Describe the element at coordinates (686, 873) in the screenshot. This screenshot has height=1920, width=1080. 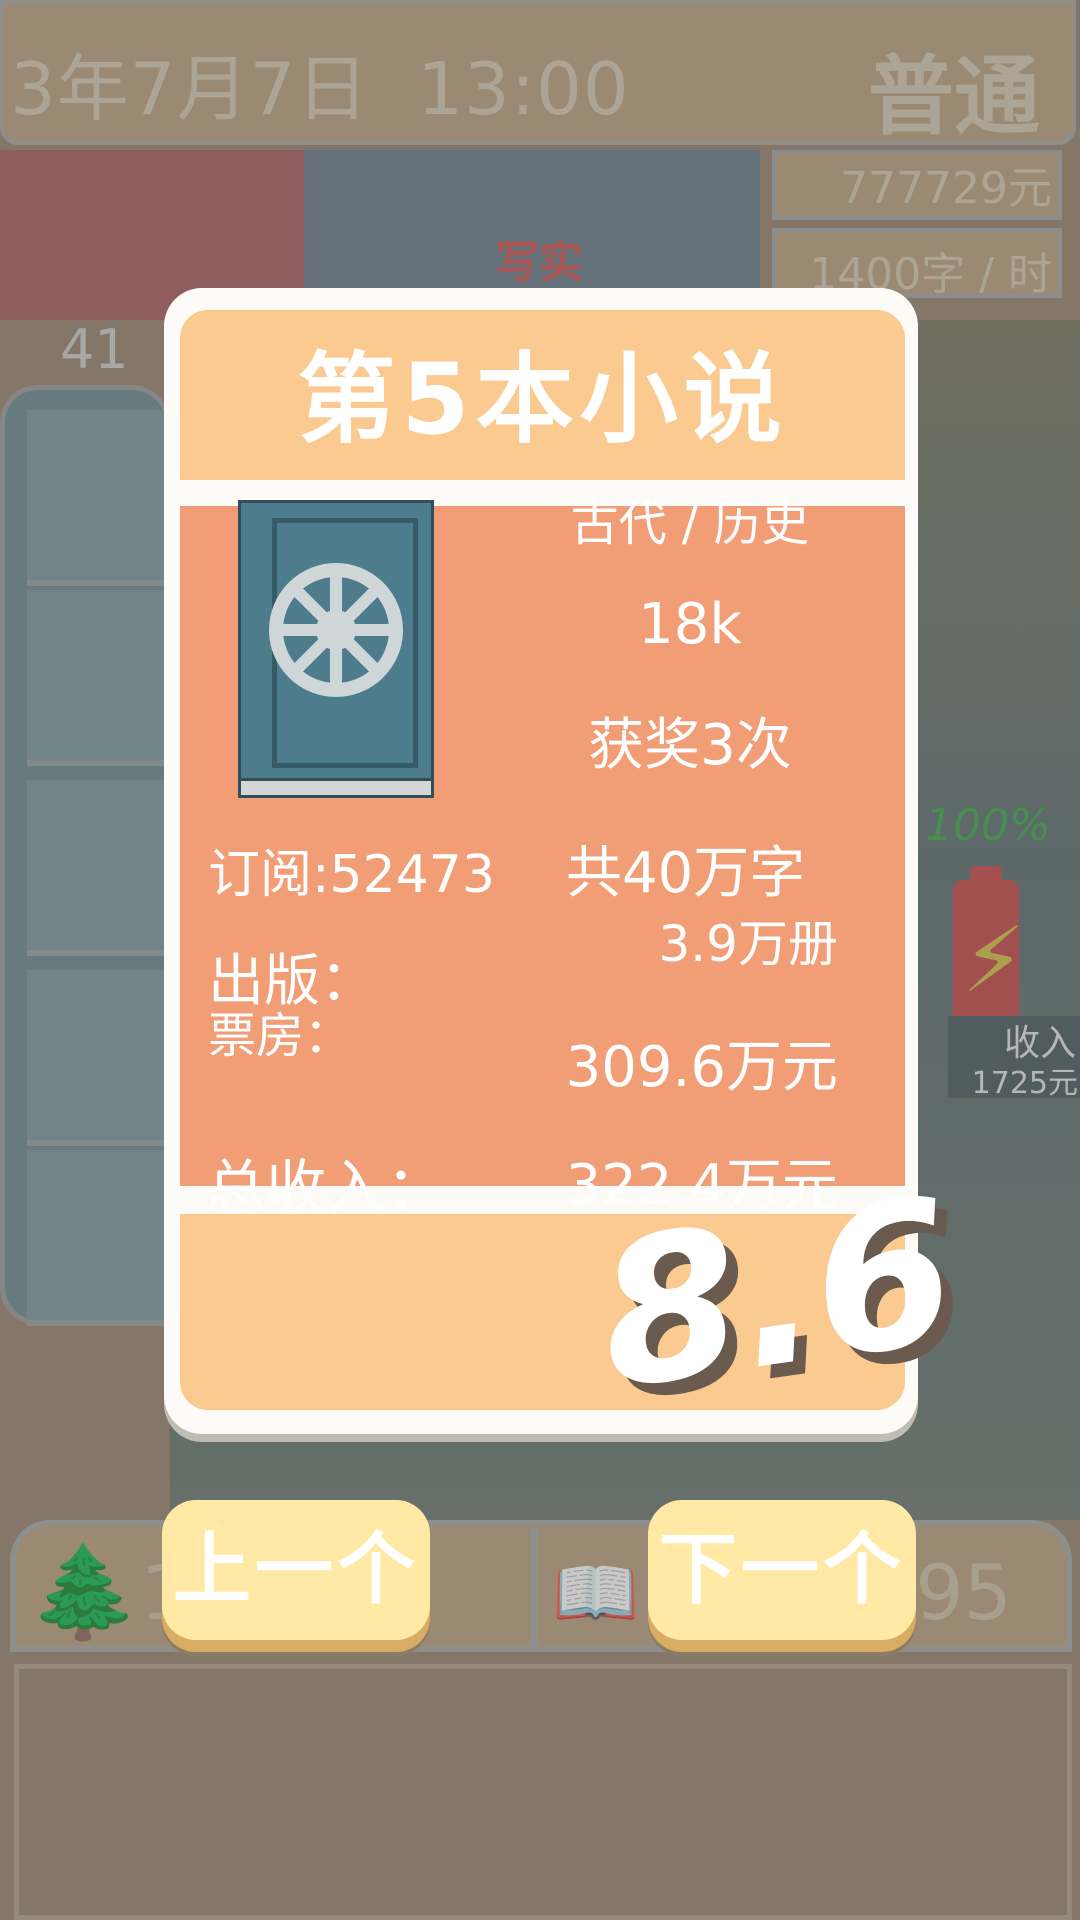
I see `total-words: 共40万字` at that location.